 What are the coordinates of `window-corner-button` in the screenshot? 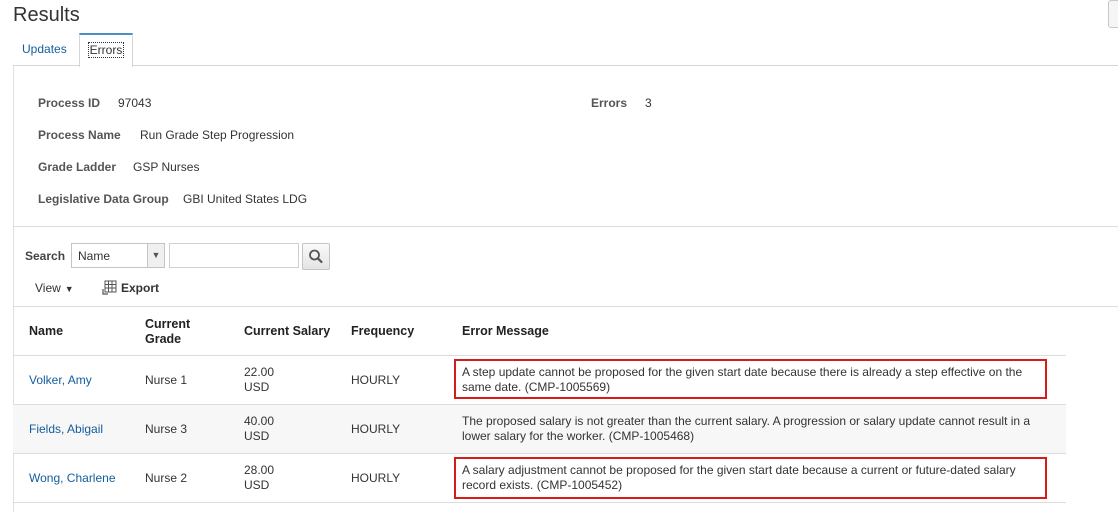 It's located at (1113, 14).